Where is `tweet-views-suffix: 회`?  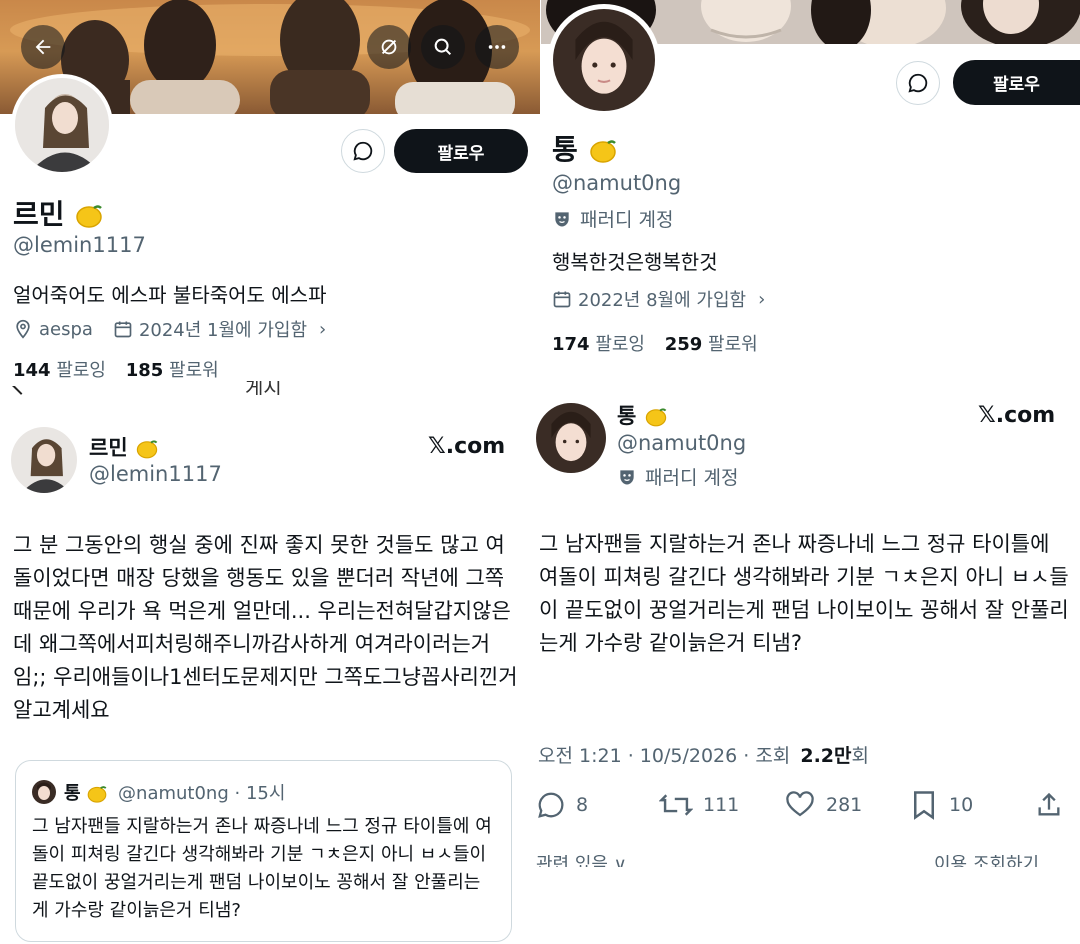 tweet-views-suffix: 회 is located at coordinates (860, 756).